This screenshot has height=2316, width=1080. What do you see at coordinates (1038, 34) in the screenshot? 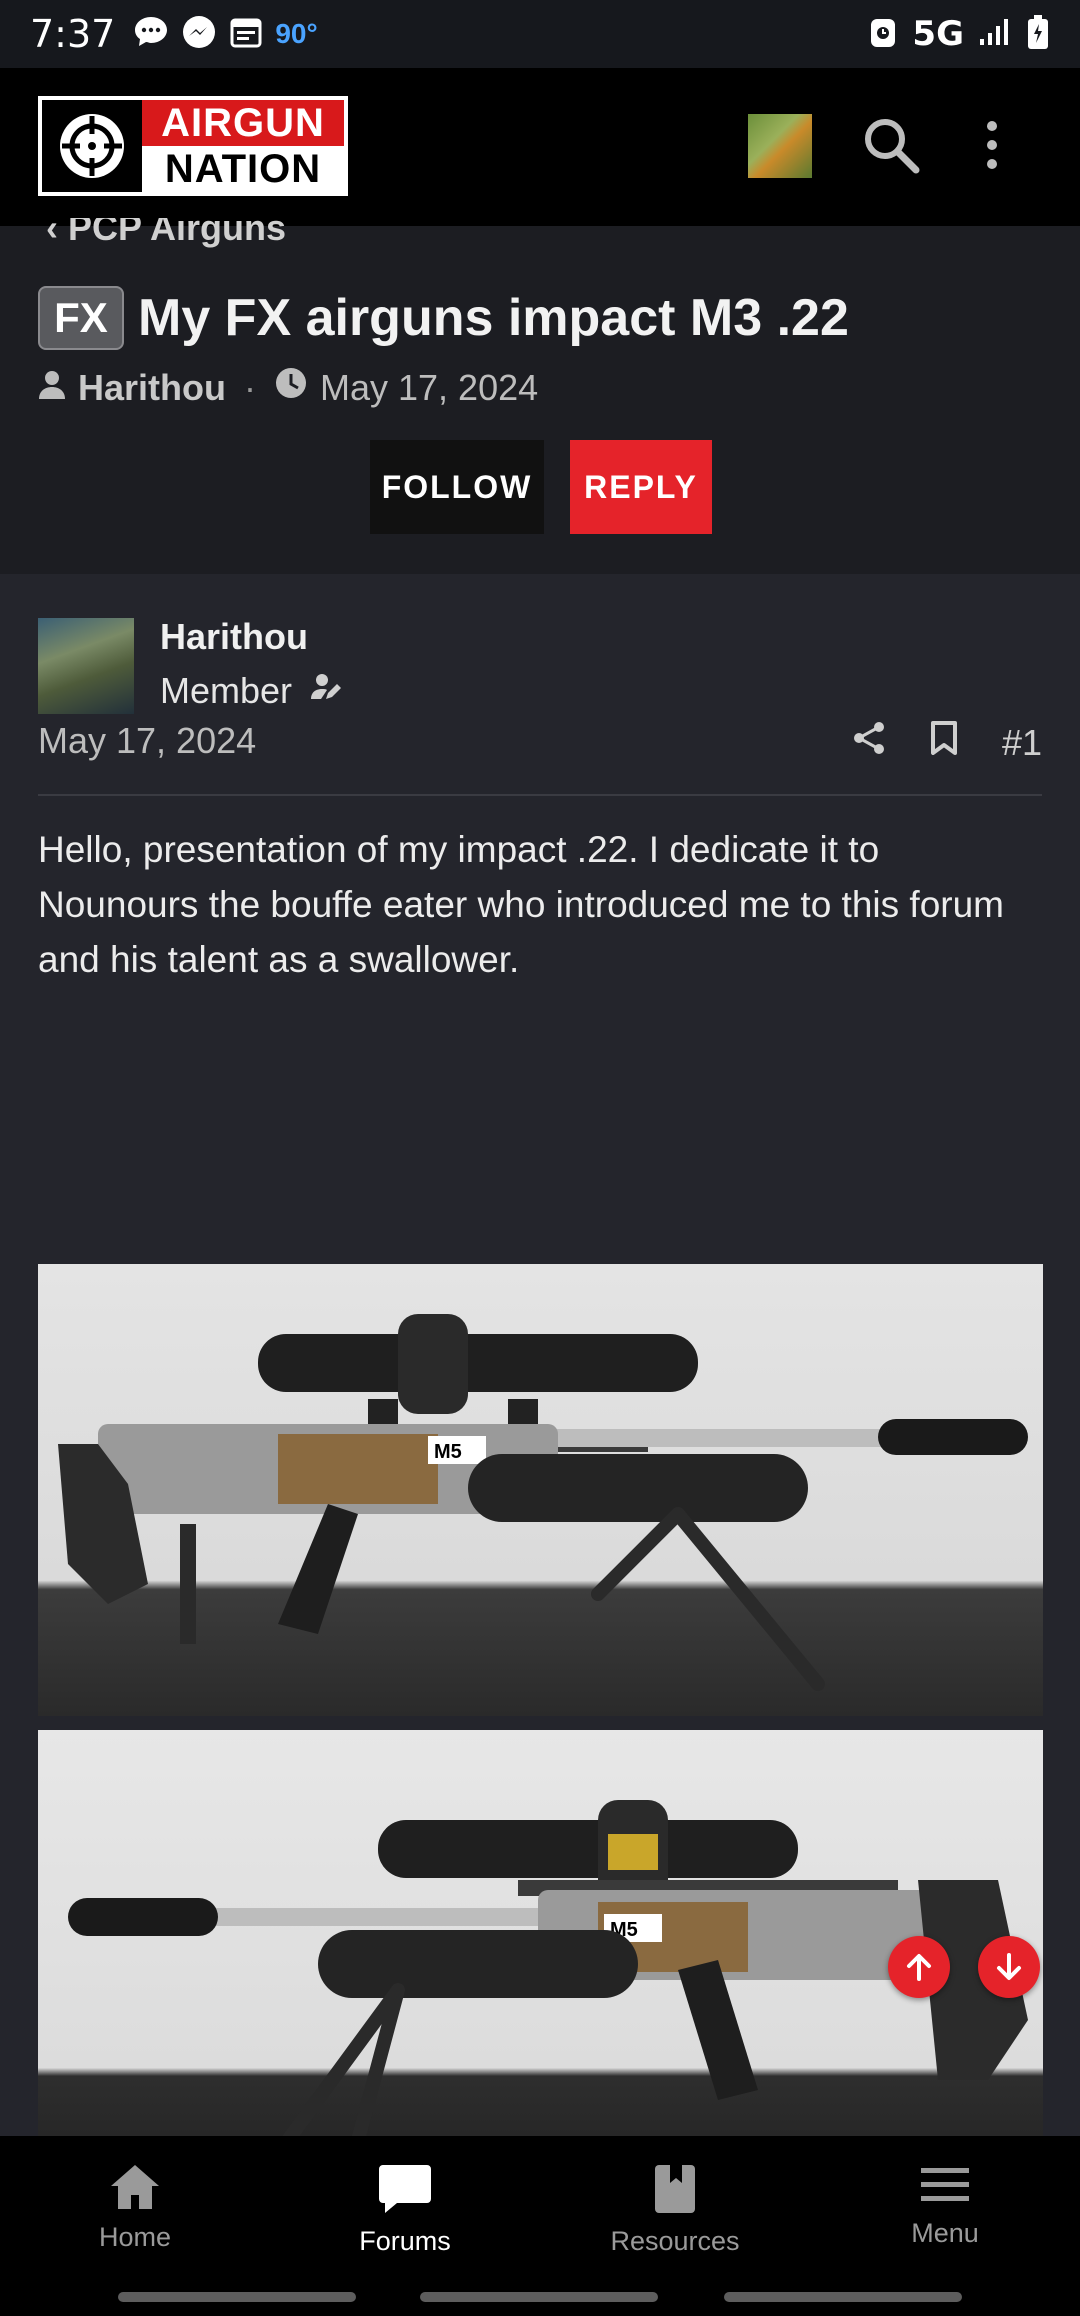
I see `battery-icon` at bounding box center [1038, 34].